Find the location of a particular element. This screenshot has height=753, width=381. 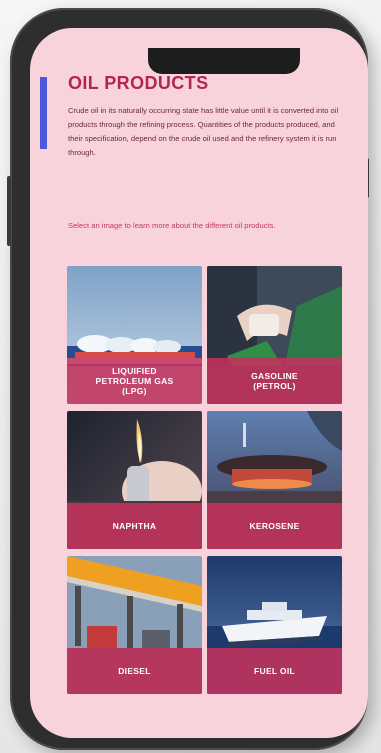

tile-label: KEROSENE is located at coordinates (274, 526).